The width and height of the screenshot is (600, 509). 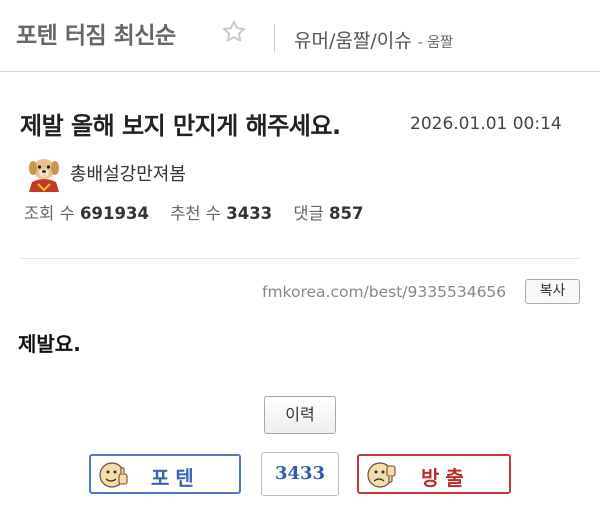 I want to click on category-breadcrumb: 유머/움짤/이슈 - 움짤, so click(x=373, y=39).